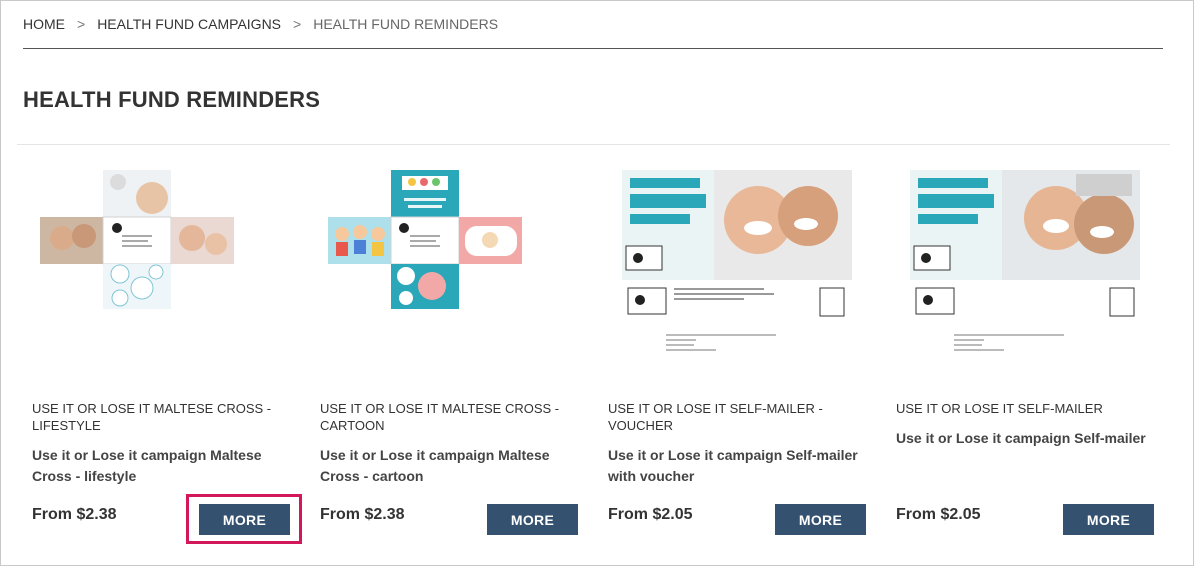 Image resolution: width=1194 pixels, height=566 pixels. I want to click on breadcrumb-home: HOME, so click(44, 24).